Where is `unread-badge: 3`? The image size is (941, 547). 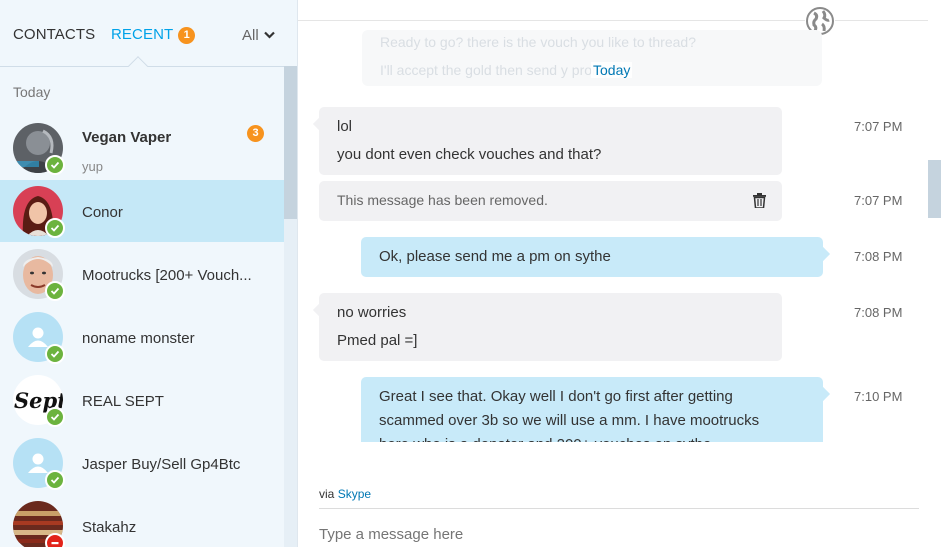 unread-badge: 3 is located at coordinates (255, 133).